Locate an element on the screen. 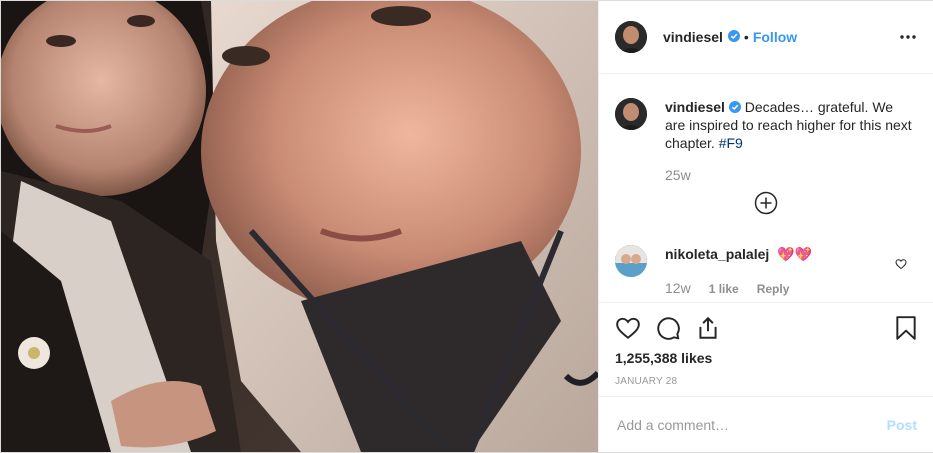 This screenshot has height=453, width=933. comment-icon is located at coordinates (668, 328).